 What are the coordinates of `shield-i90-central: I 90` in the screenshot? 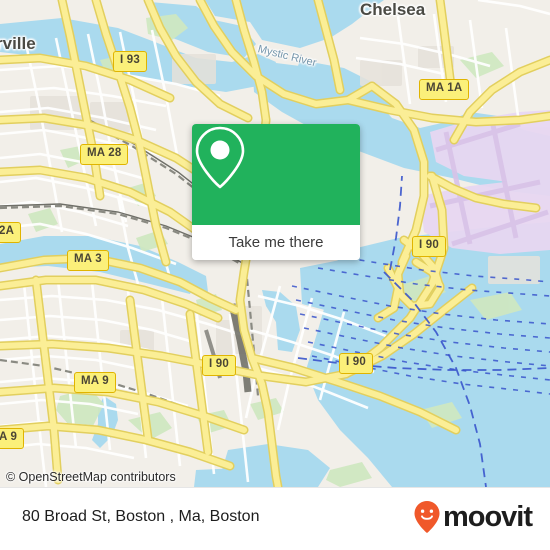 It's located at (219, 365).